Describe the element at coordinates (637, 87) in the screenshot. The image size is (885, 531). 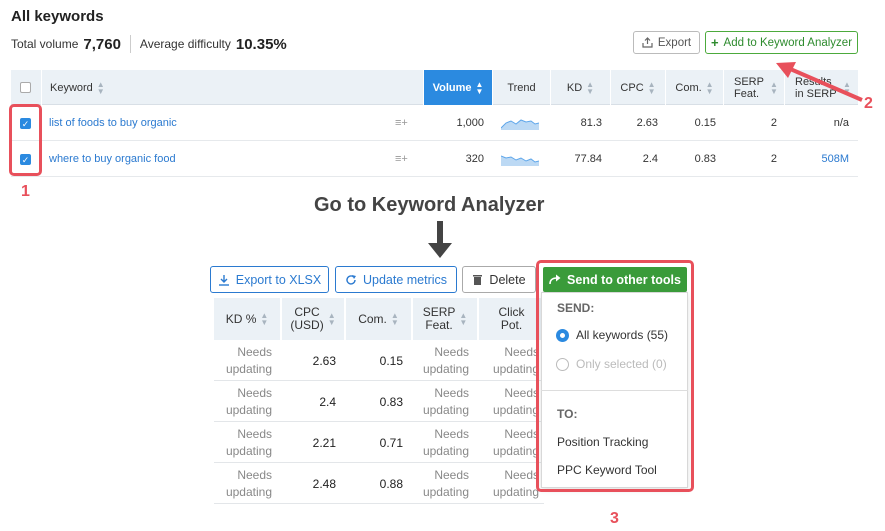
I see `col-cpc: CPC ▲ ▼` at that location.